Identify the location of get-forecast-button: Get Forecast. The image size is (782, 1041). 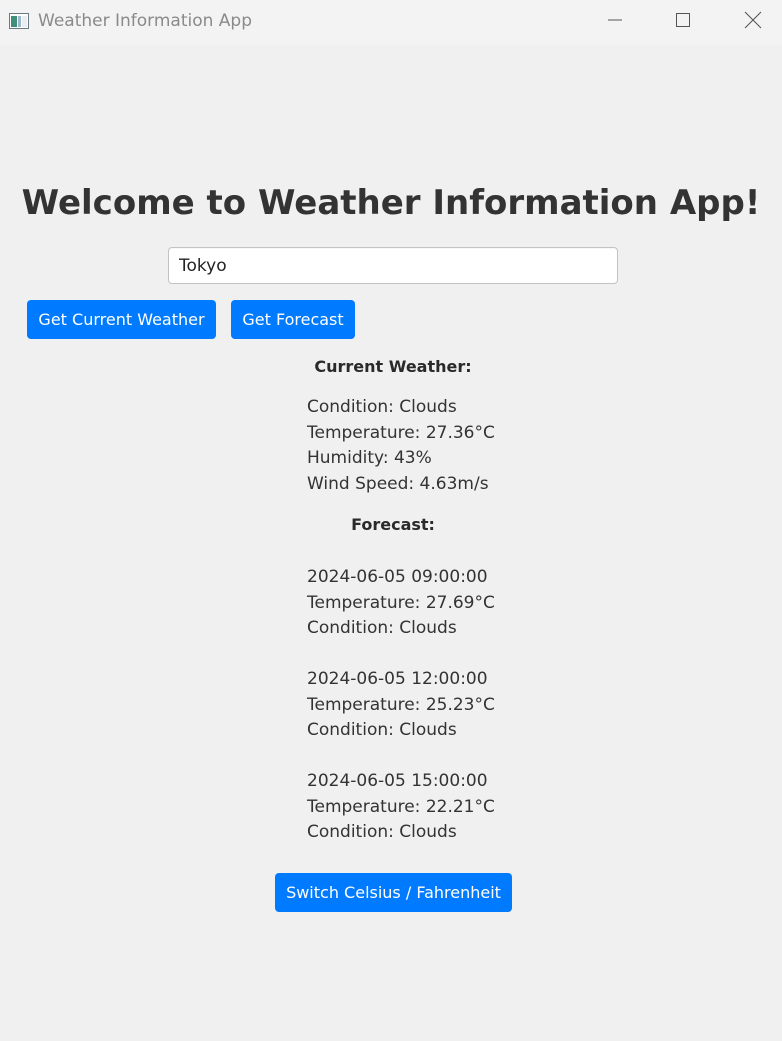
(293, 319).